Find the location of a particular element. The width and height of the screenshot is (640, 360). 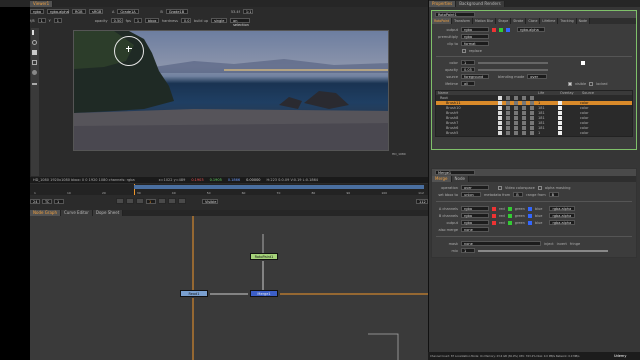

blending-select: over is located at coordinates (537, 76).